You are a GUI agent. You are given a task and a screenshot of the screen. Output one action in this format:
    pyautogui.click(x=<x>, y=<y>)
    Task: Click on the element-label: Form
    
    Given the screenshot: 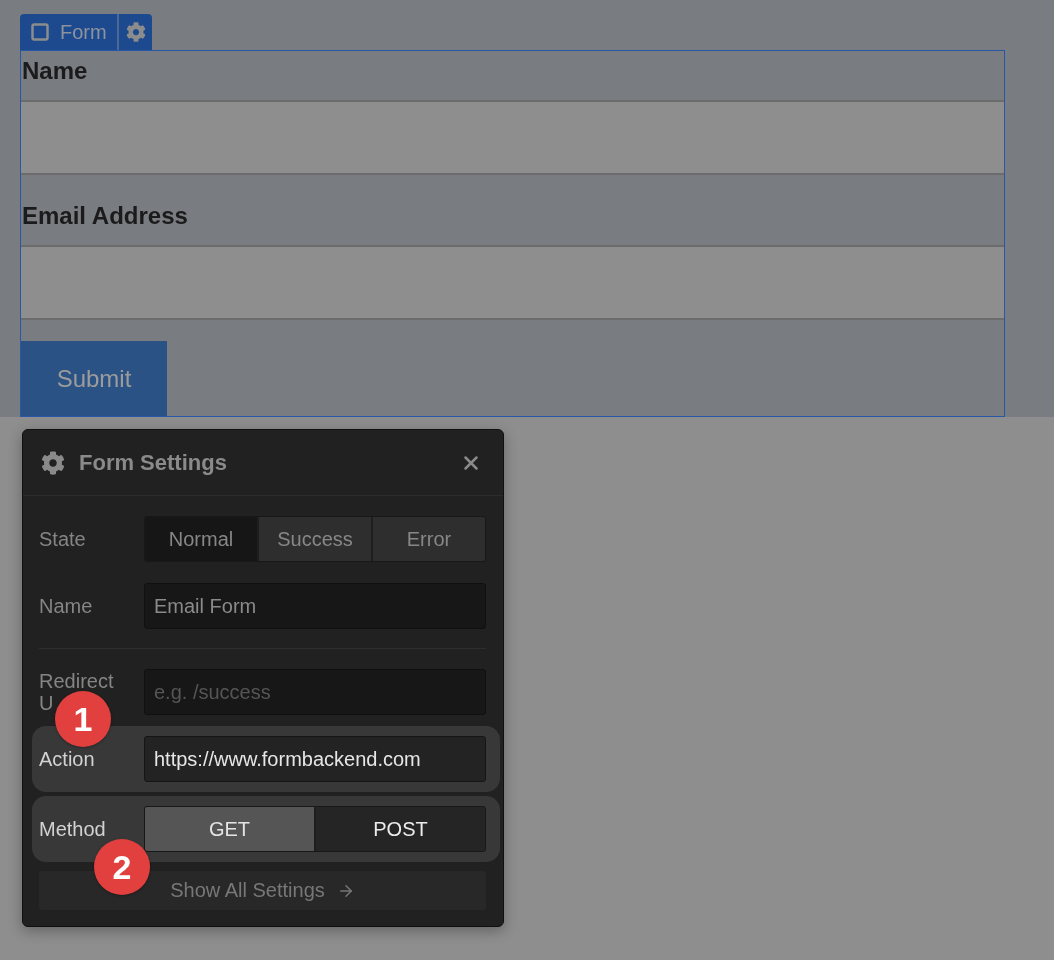 What is the action you would take?
    pyautogui.click(x=83, y=32)
    